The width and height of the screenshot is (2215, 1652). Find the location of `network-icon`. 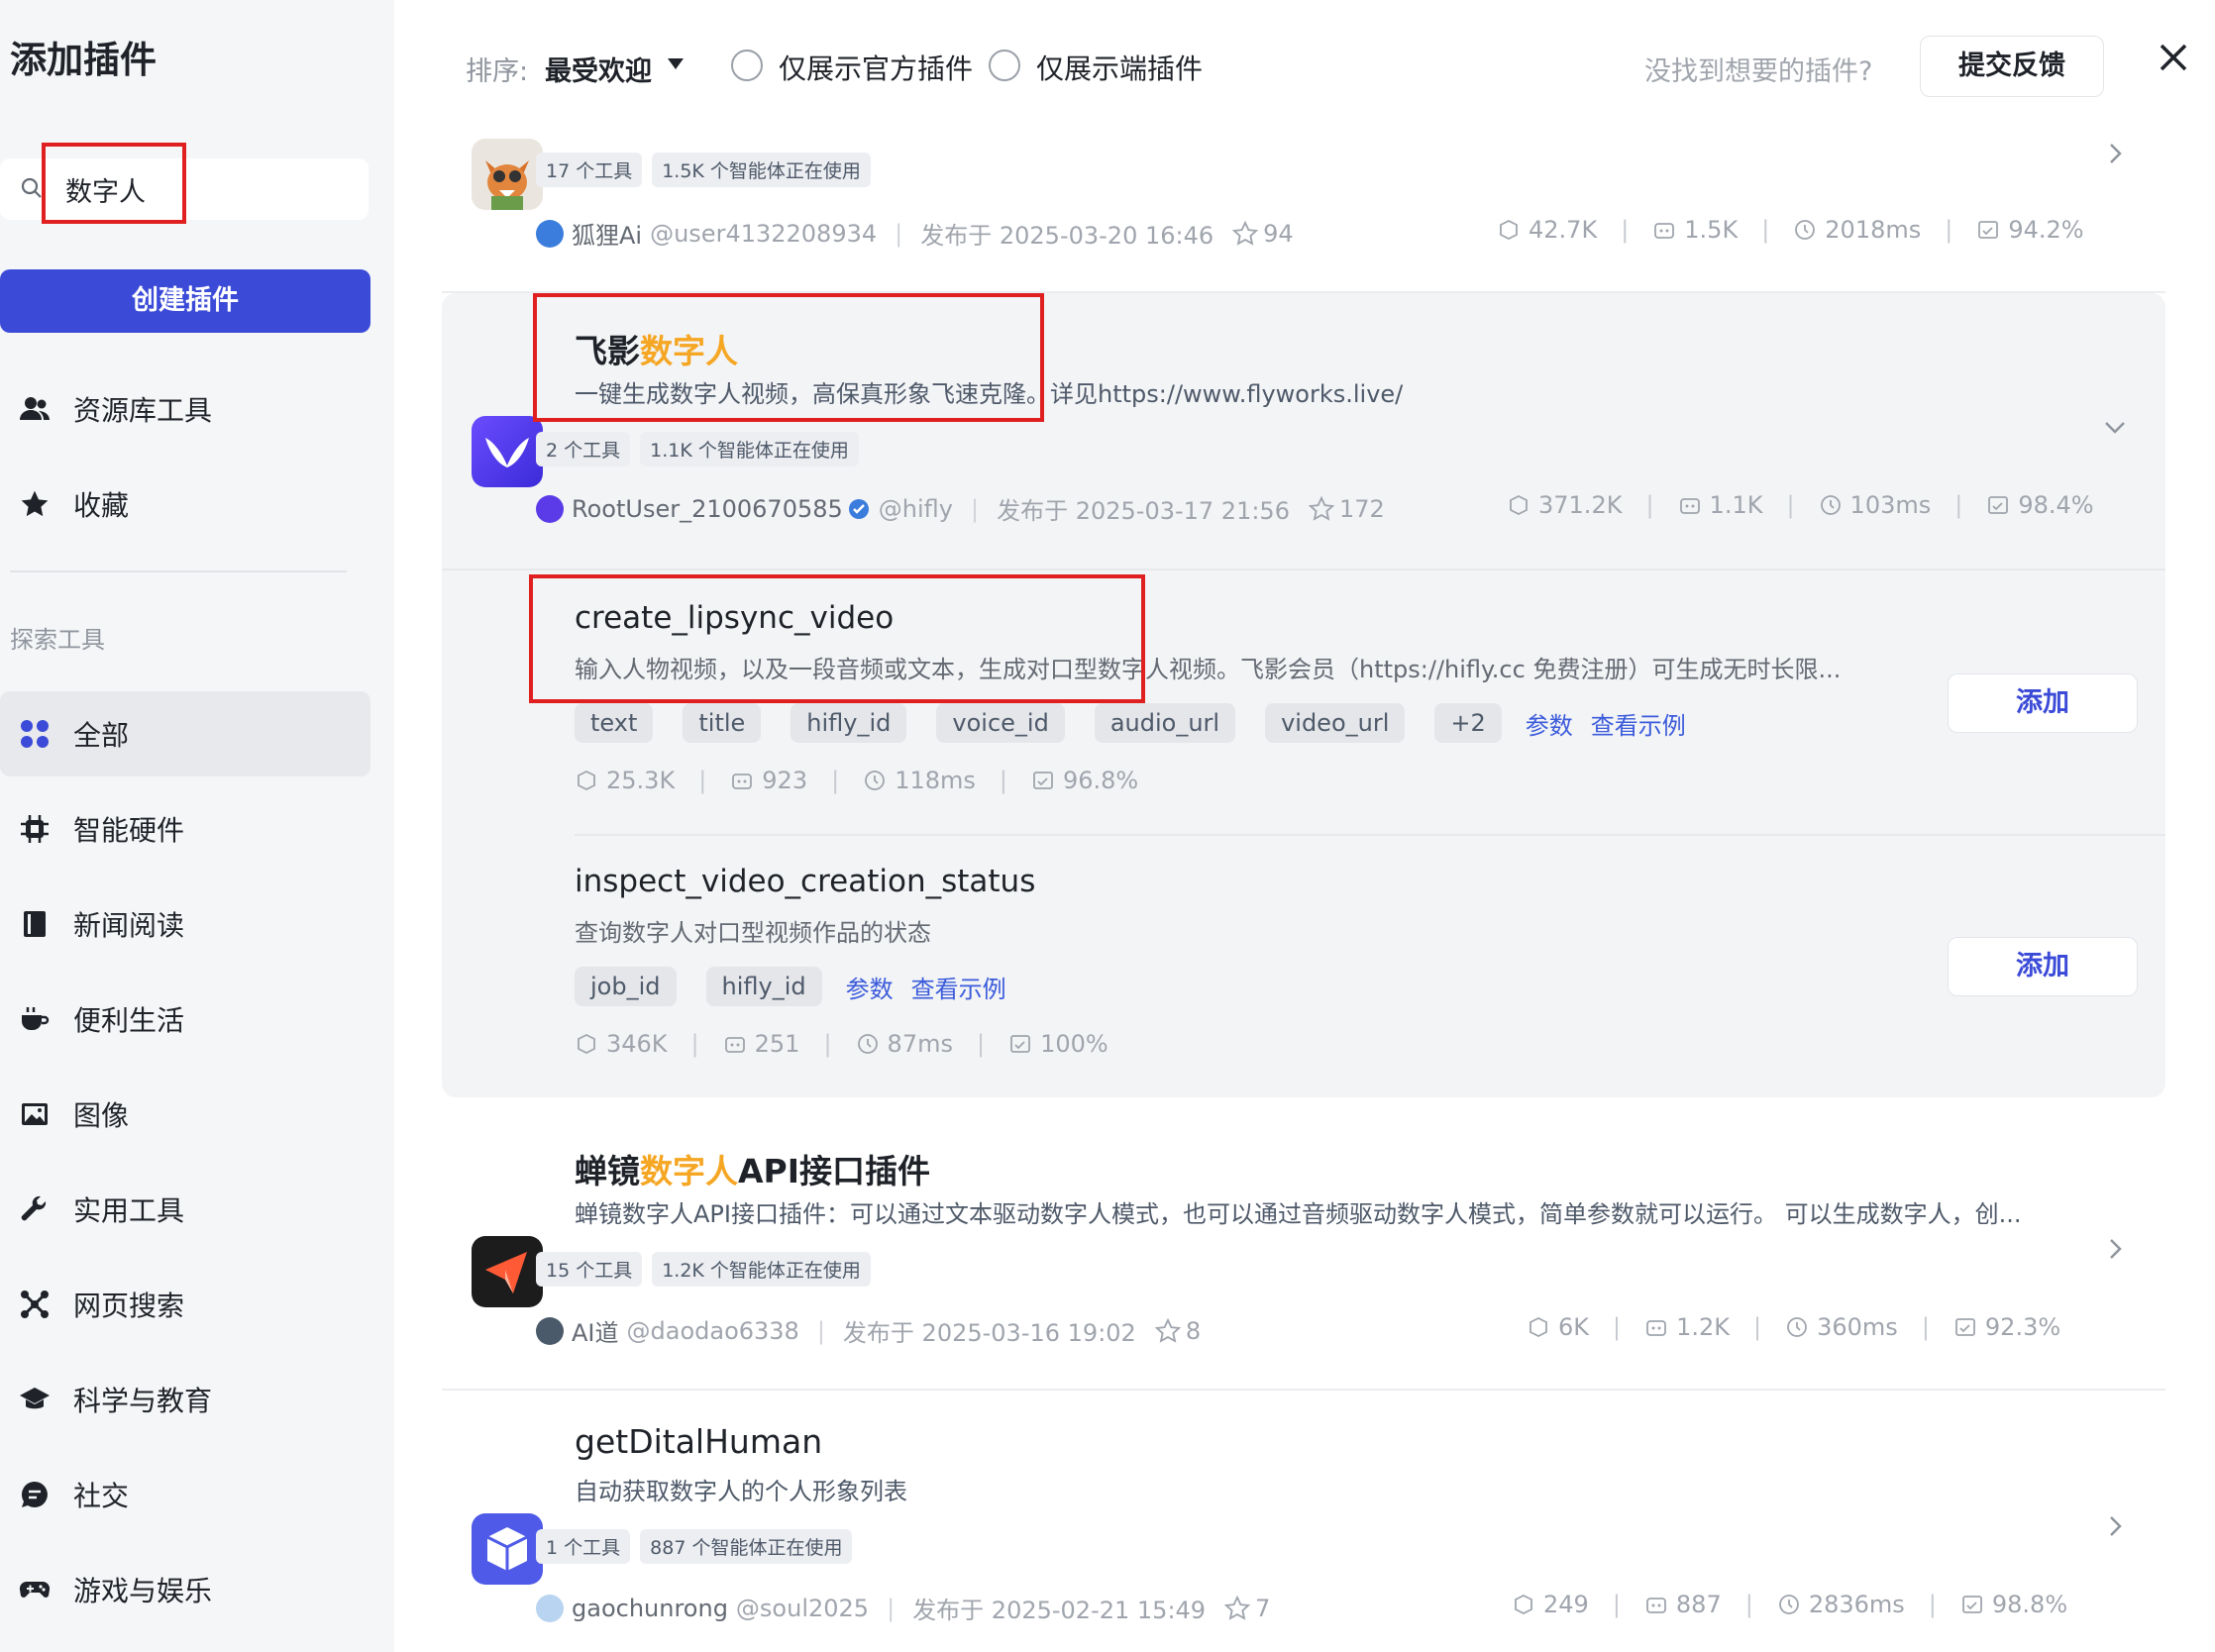

network-icon is located at coordinates (35, 1304).